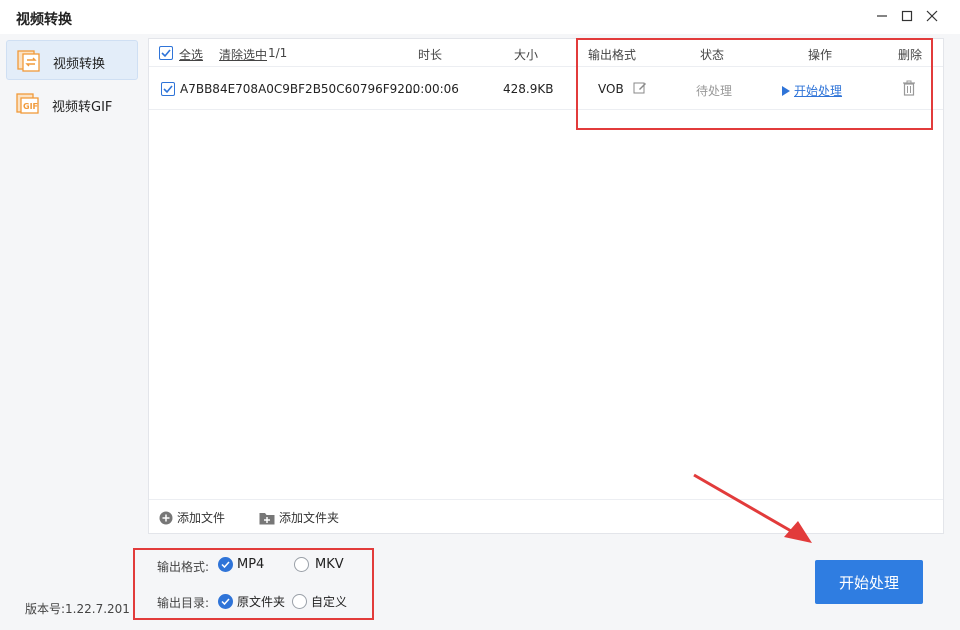 The width and height of the screenshot is (960, 630). Describe the element at coordinates (329, 602) in the screenshot. I see `dir-option-label: 自定义` at that location.